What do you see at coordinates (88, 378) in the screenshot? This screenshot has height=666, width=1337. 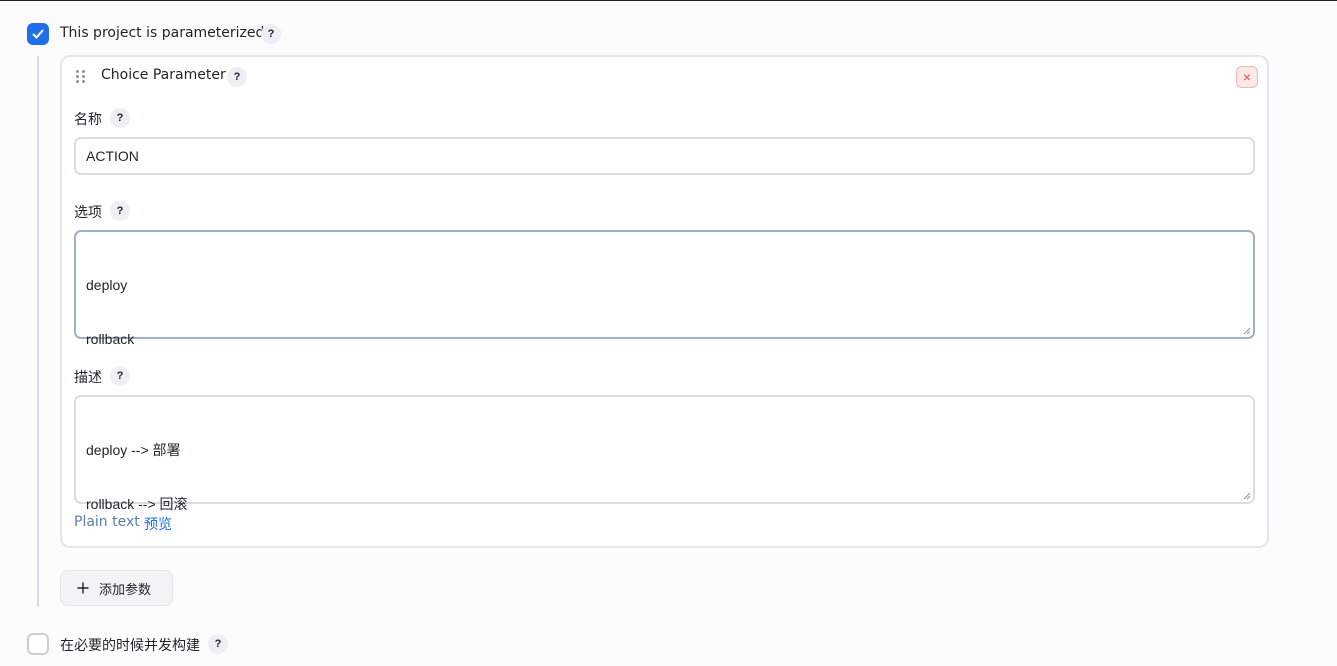 I see `description-field-label: 描述` at bounding box center [88, 378].